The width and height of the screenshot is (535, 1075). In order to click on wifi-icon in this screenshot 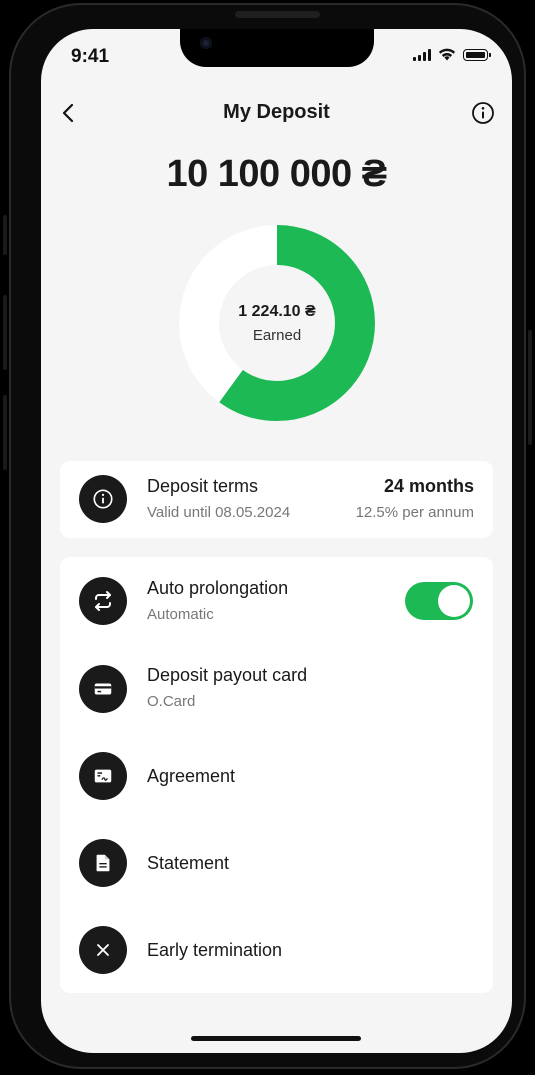, I will do `click(447, 54)`.